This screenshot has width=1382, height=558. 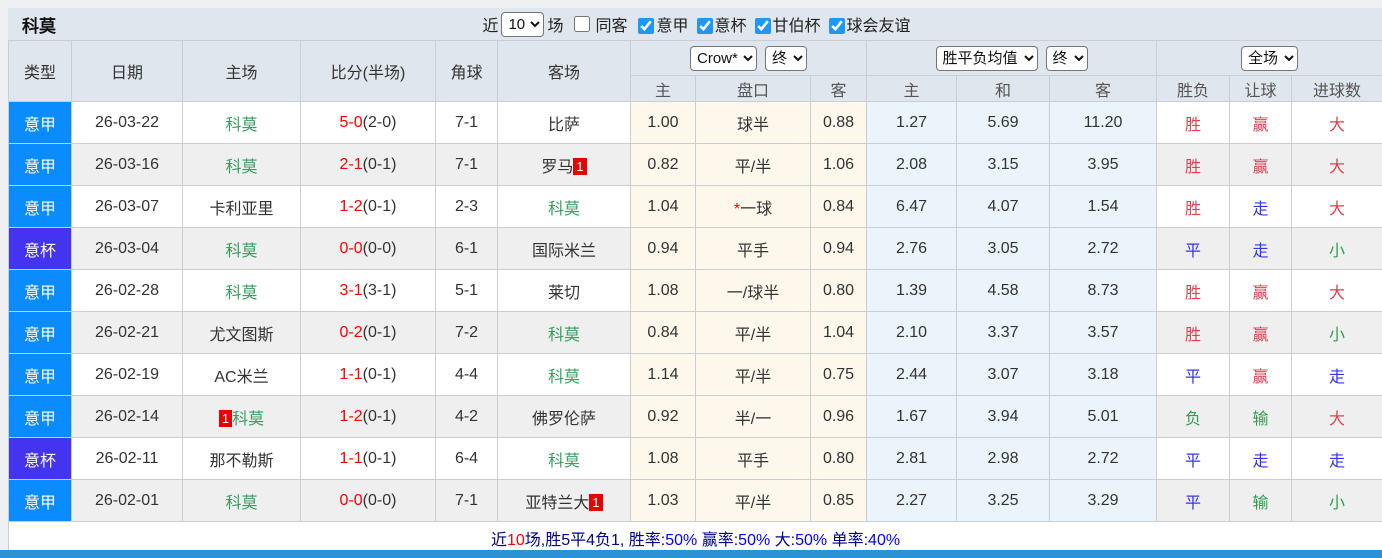 I want to click on avg-draw: 3.07, so click(x=1003, y=374).